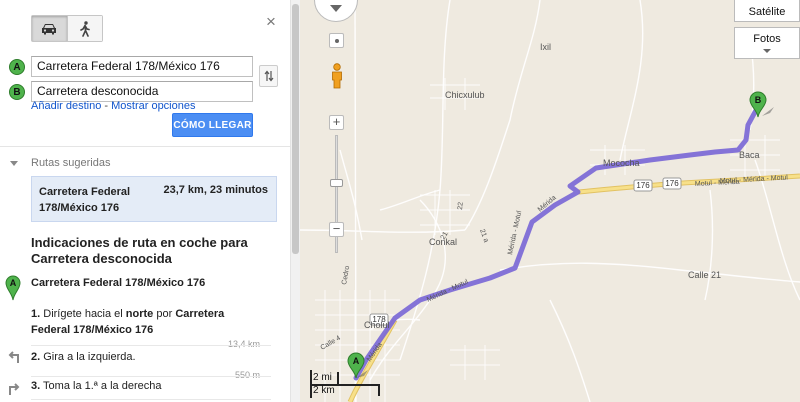 The image size is (800, 402). What do you see at coordinates (153, 106) in the screenshot?
I see `show-options-link: Mostrar opciones` at bounding box center [153, 106].